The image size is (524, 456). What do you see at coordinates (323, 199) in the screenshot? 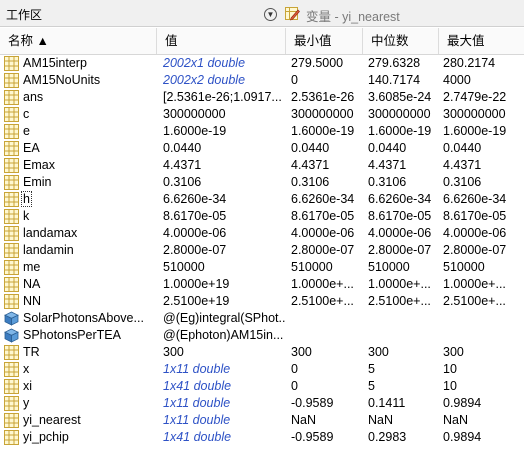
I see `variable-min: 6.6260e-34` at bounding box center [323, 199].